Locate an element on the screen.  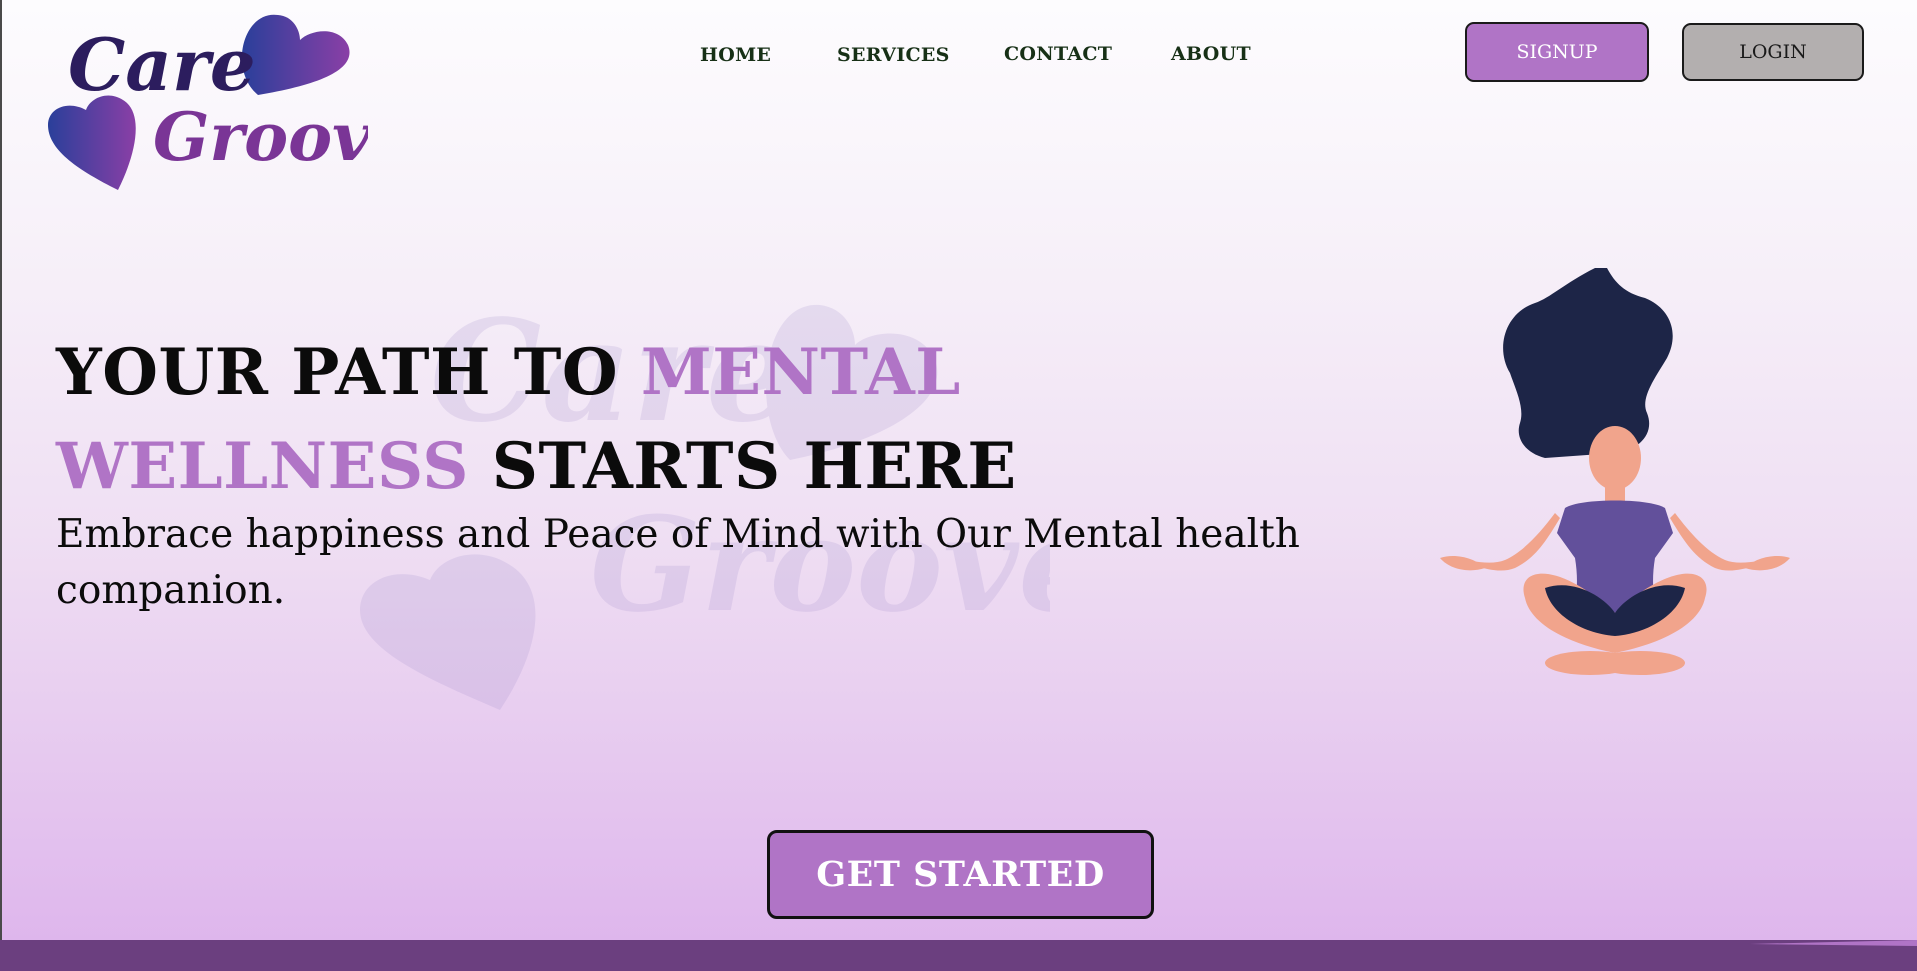
signup-button: SIGNUP is located at coordinates (1557, 52).